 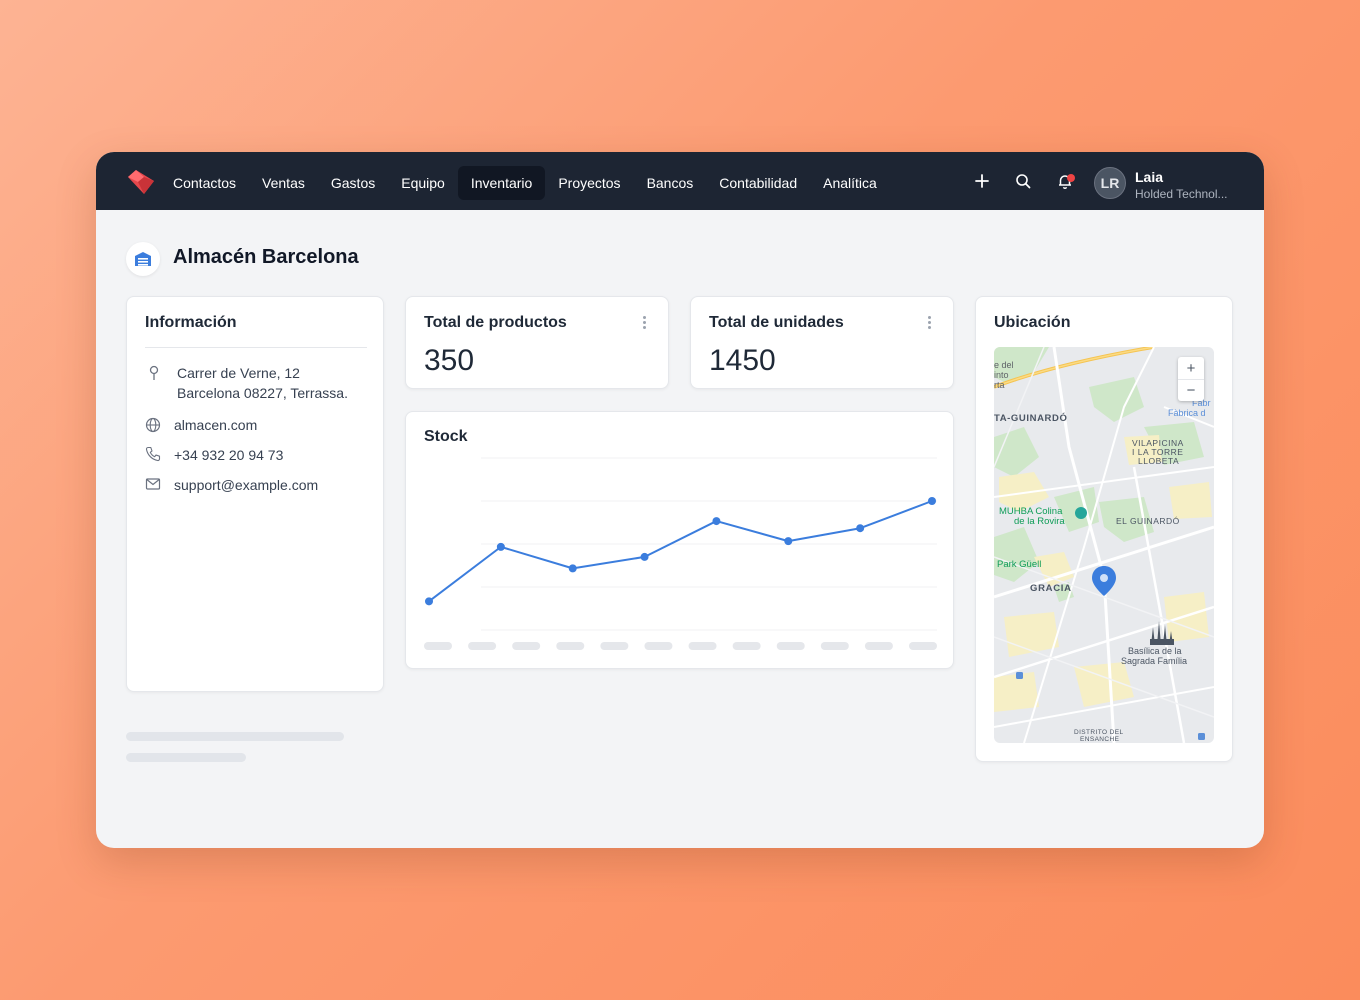 I want to click on map-zoom-controls: + −, so click(x=1191, y=379).